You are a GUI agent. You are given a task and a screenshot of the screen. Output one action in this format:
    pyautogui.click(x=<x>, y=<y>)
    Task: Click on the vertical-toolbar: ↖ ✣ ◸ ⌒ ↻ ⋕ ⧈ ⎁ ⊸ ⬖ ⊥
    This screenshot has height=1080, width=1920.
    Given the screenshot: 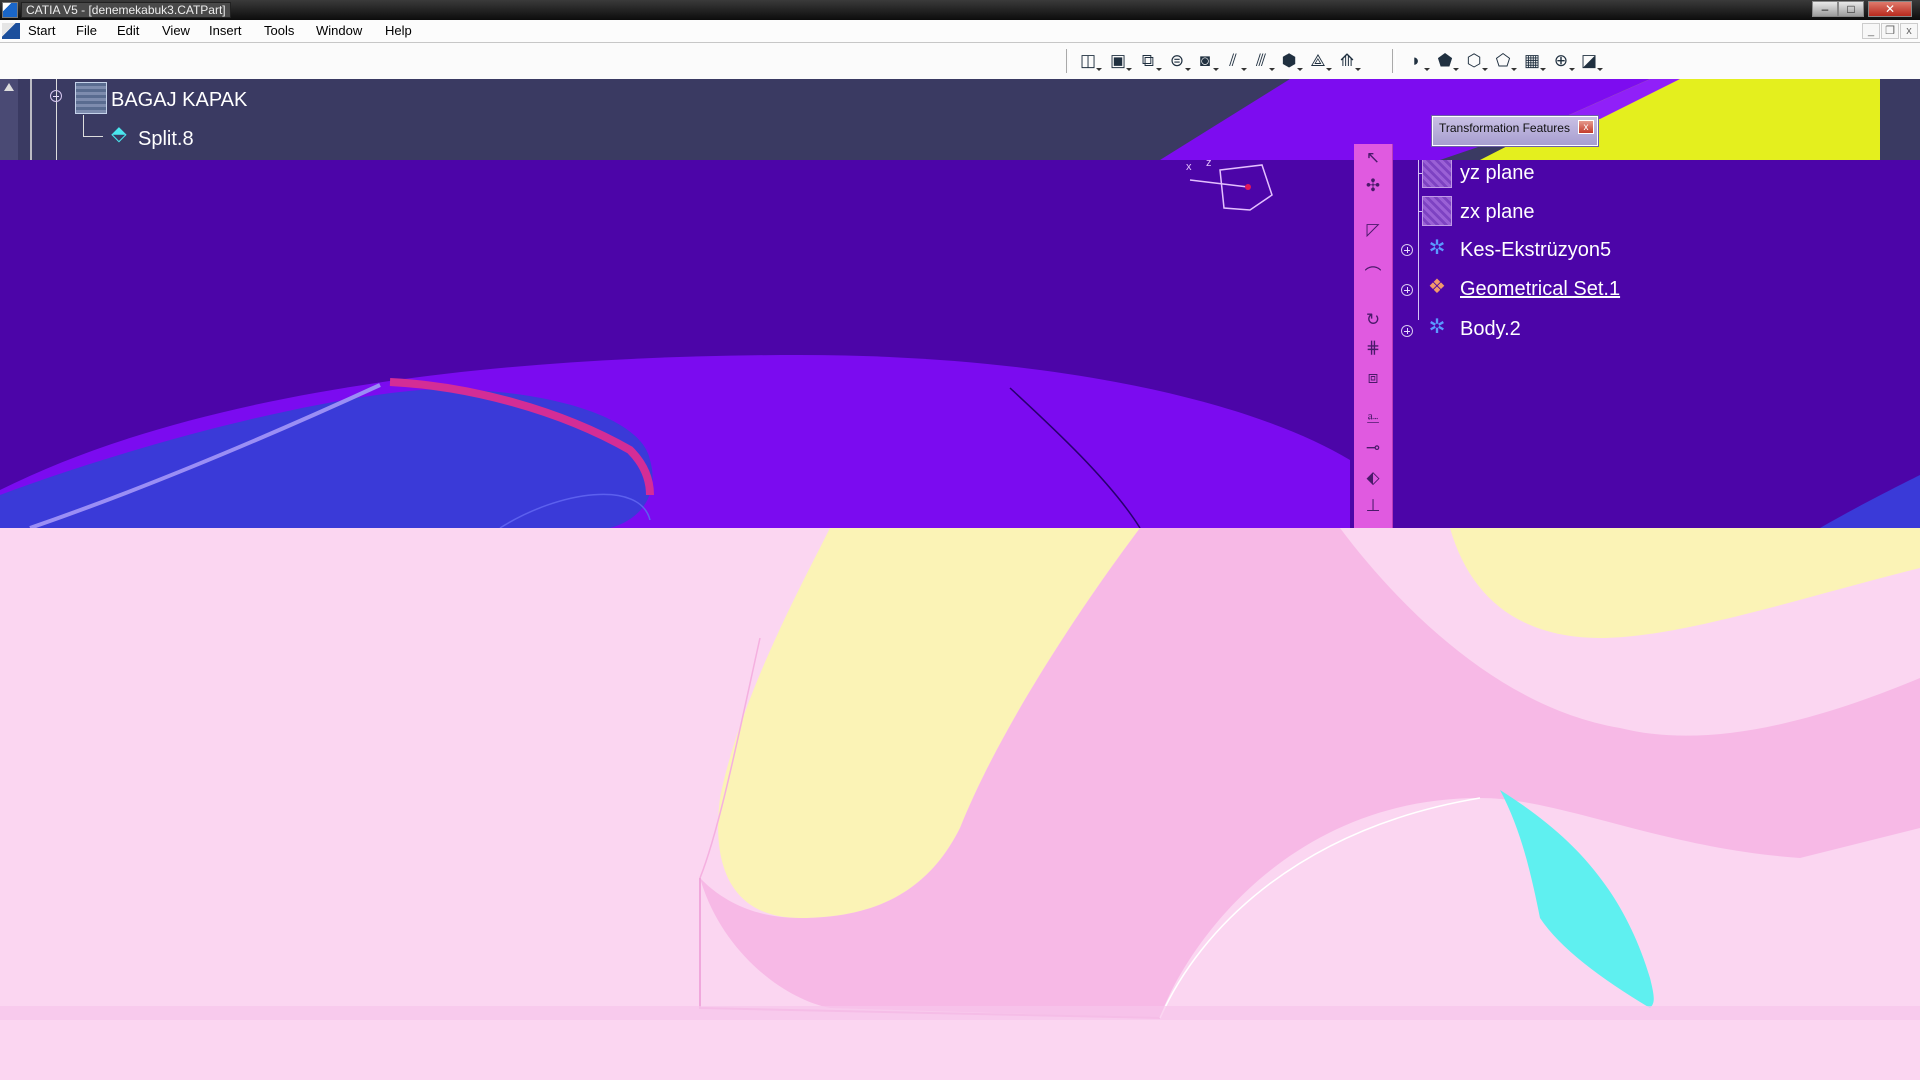 What is the action you would take?
    pyautogui.click(x=1373, y=336)
    